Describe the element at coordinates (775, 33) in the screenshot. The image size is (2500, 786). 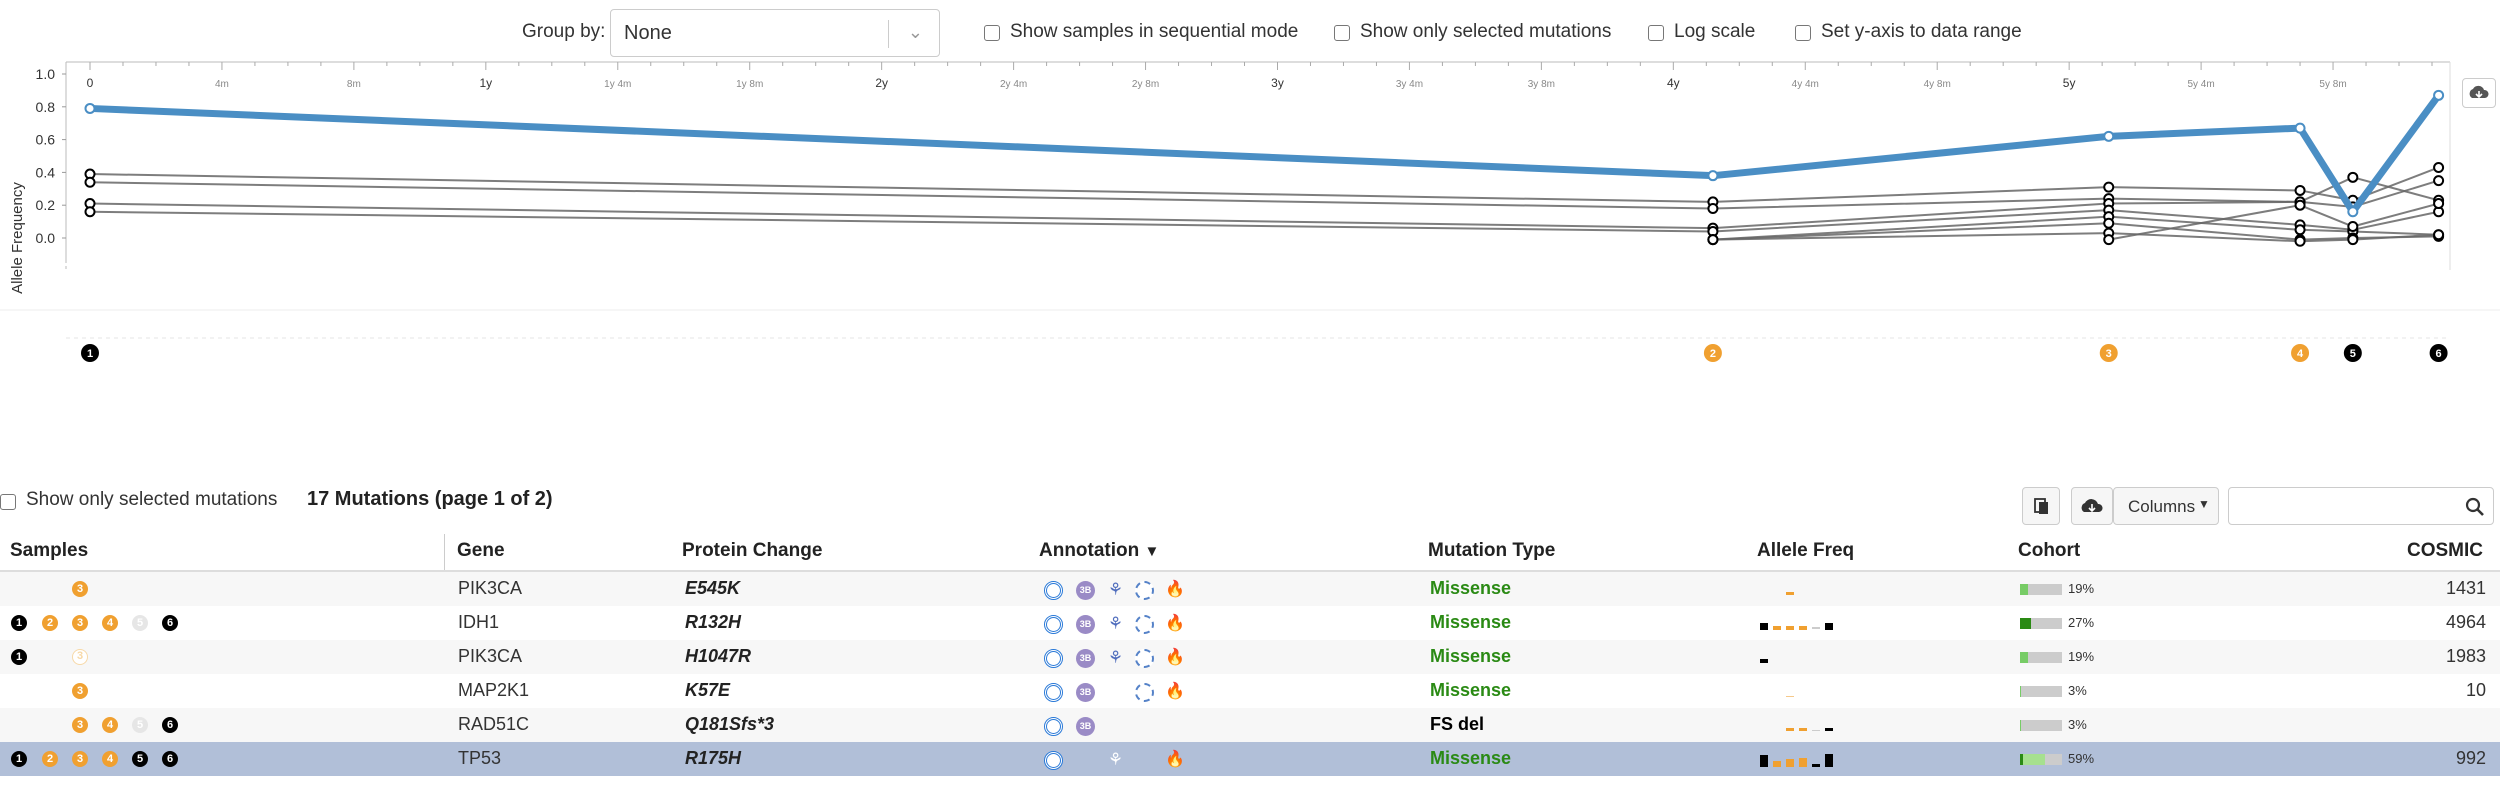
I see `group-by-select: None ⌄` at that location.